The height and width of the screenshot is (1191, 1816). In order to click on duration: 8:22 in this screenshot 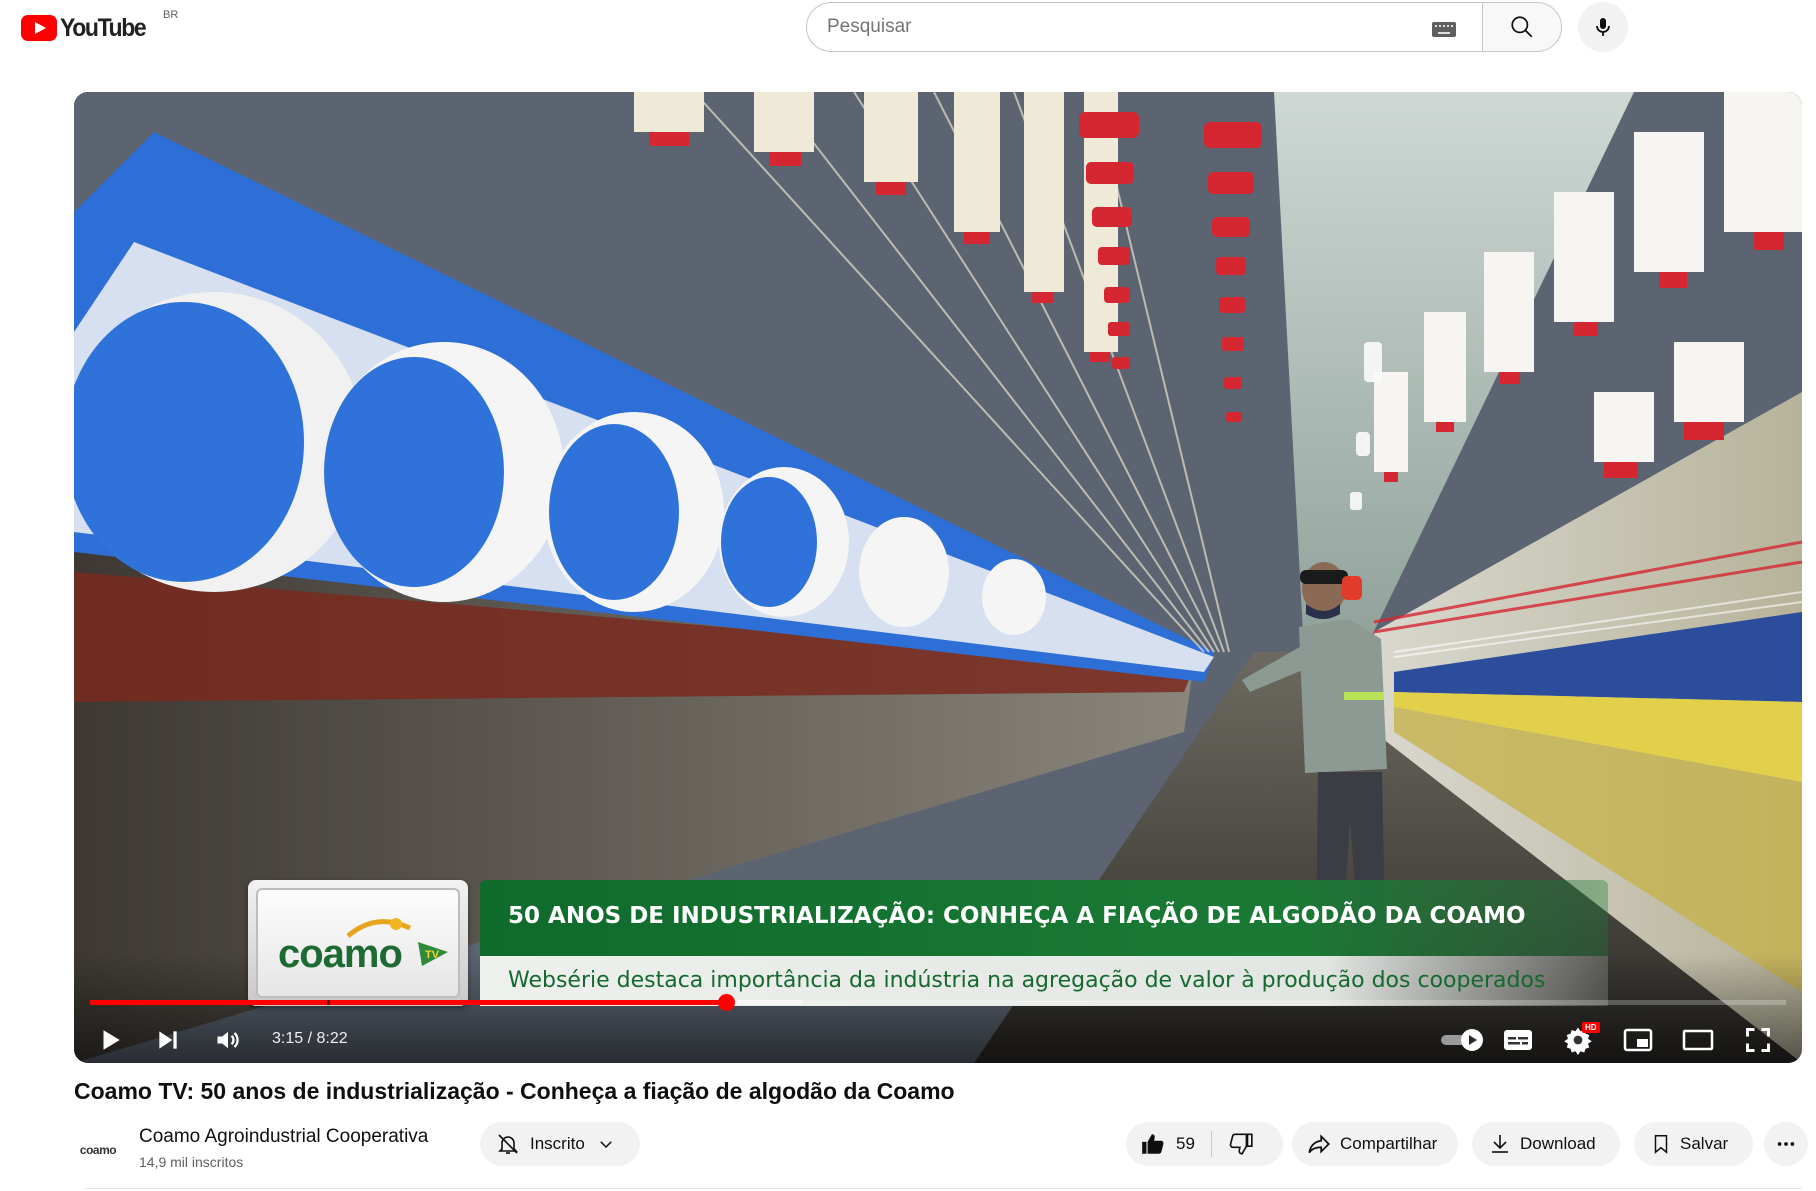, I will do `click(332, 1038)`.